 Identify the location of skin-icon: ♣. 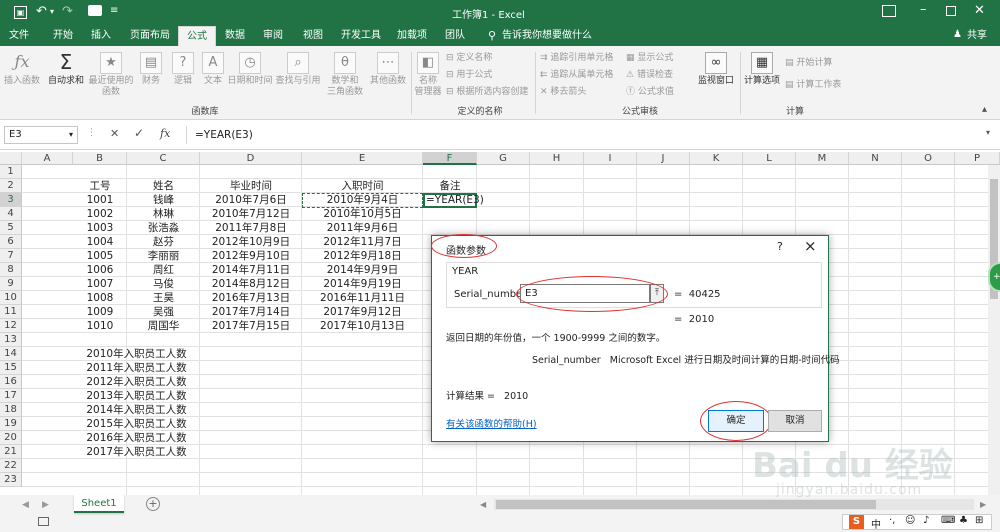
(963, 520).